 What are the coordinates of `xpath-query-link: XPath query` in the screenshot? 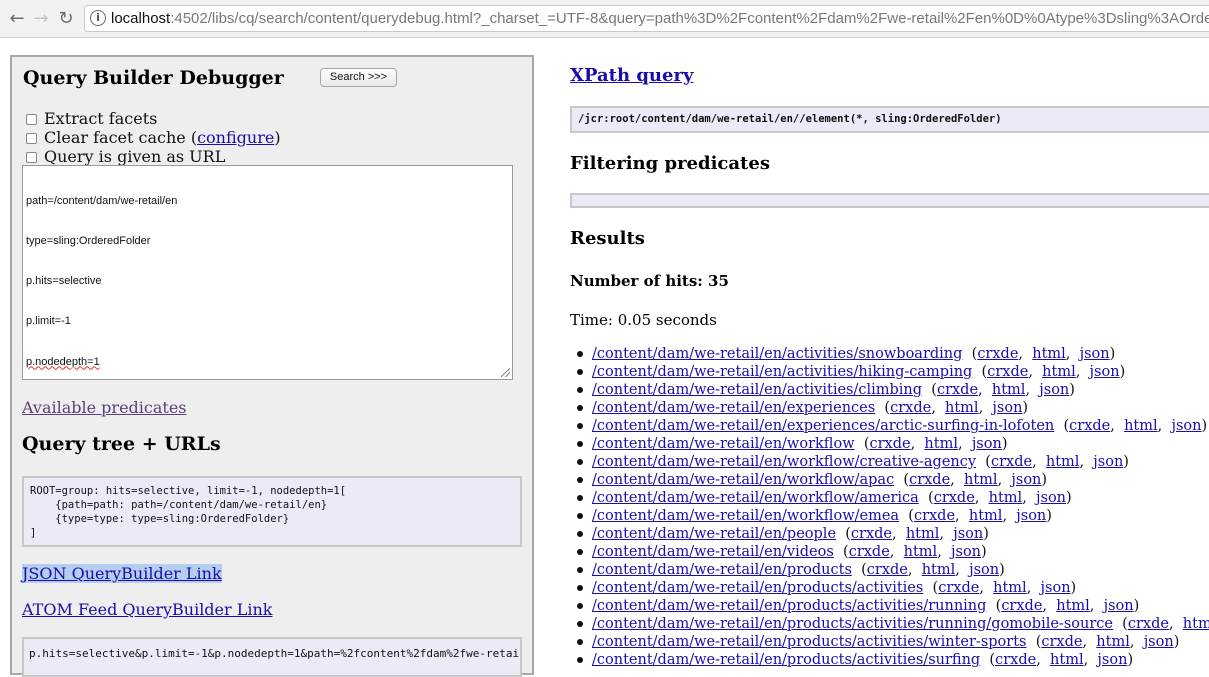 It's located at (631, 75).